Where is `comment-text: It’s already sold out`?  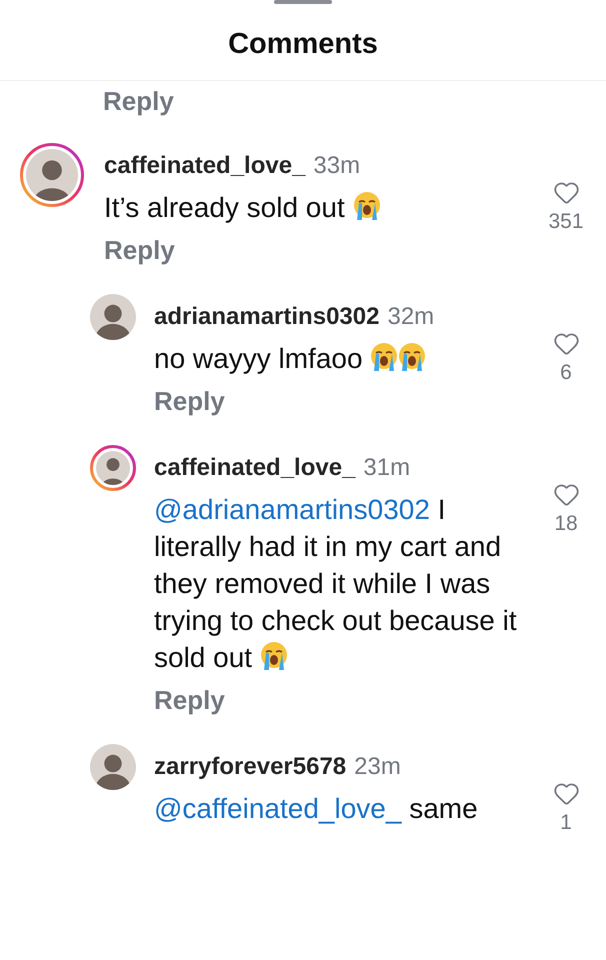 comment-text: It’s already sold out is located at coordinates (311, 207).